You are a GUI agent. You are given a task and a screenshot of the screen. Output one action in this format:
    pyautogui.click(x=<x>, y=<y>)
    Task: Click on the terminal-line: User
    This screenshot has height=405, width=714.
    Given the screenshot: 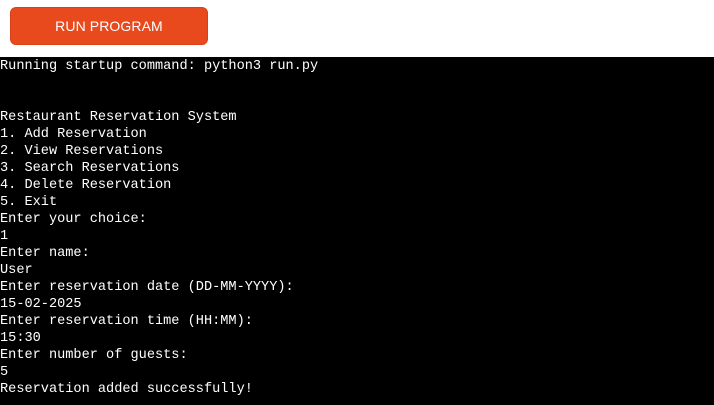 What is the action you would take?
    pyautogui.click(x=16, y=270)
    